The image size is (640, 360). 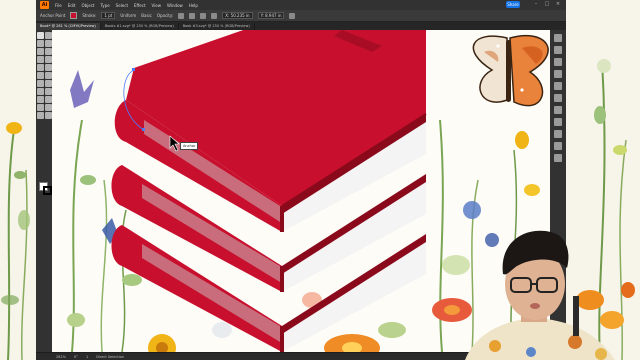 What do you see at coordinates (47, 190) in the screenshot?
I see `stroke-color-swatch` at bounding box center [47, 190].